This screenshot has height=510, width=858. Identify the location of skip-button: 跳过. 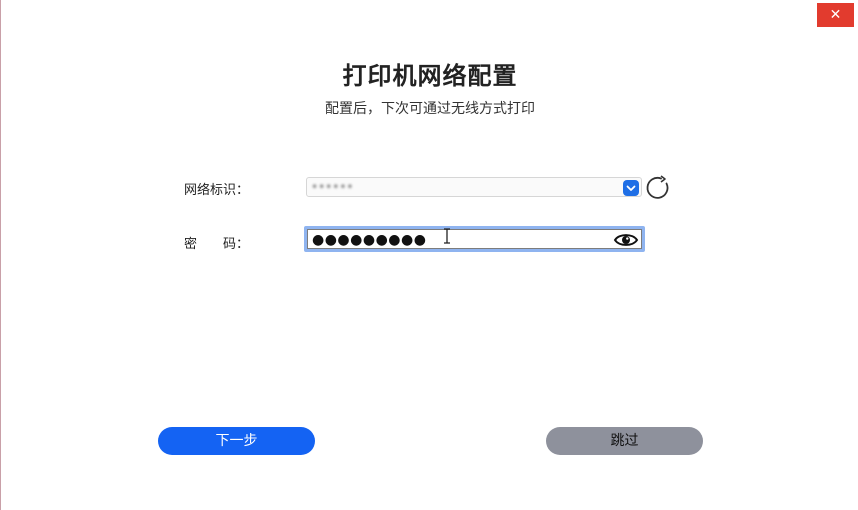
(624, 441).